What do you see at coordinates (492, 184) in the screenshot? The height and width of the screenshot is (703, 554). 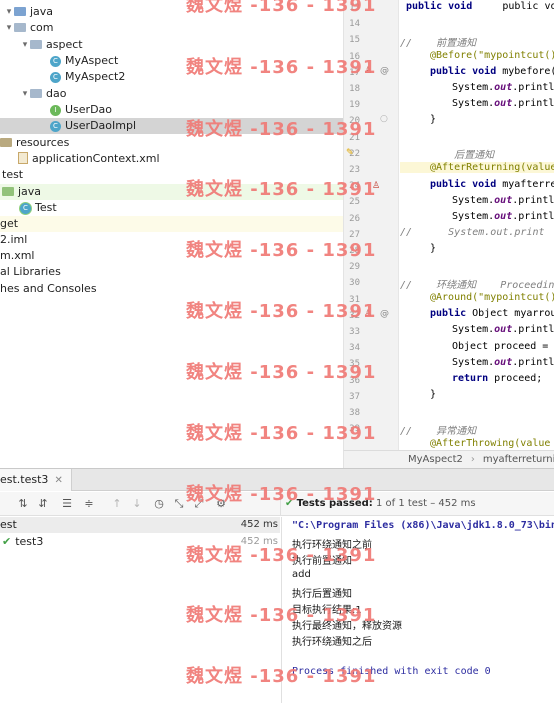 I see `code-line-24: public void myafterret` at bounding box center [492, 184].